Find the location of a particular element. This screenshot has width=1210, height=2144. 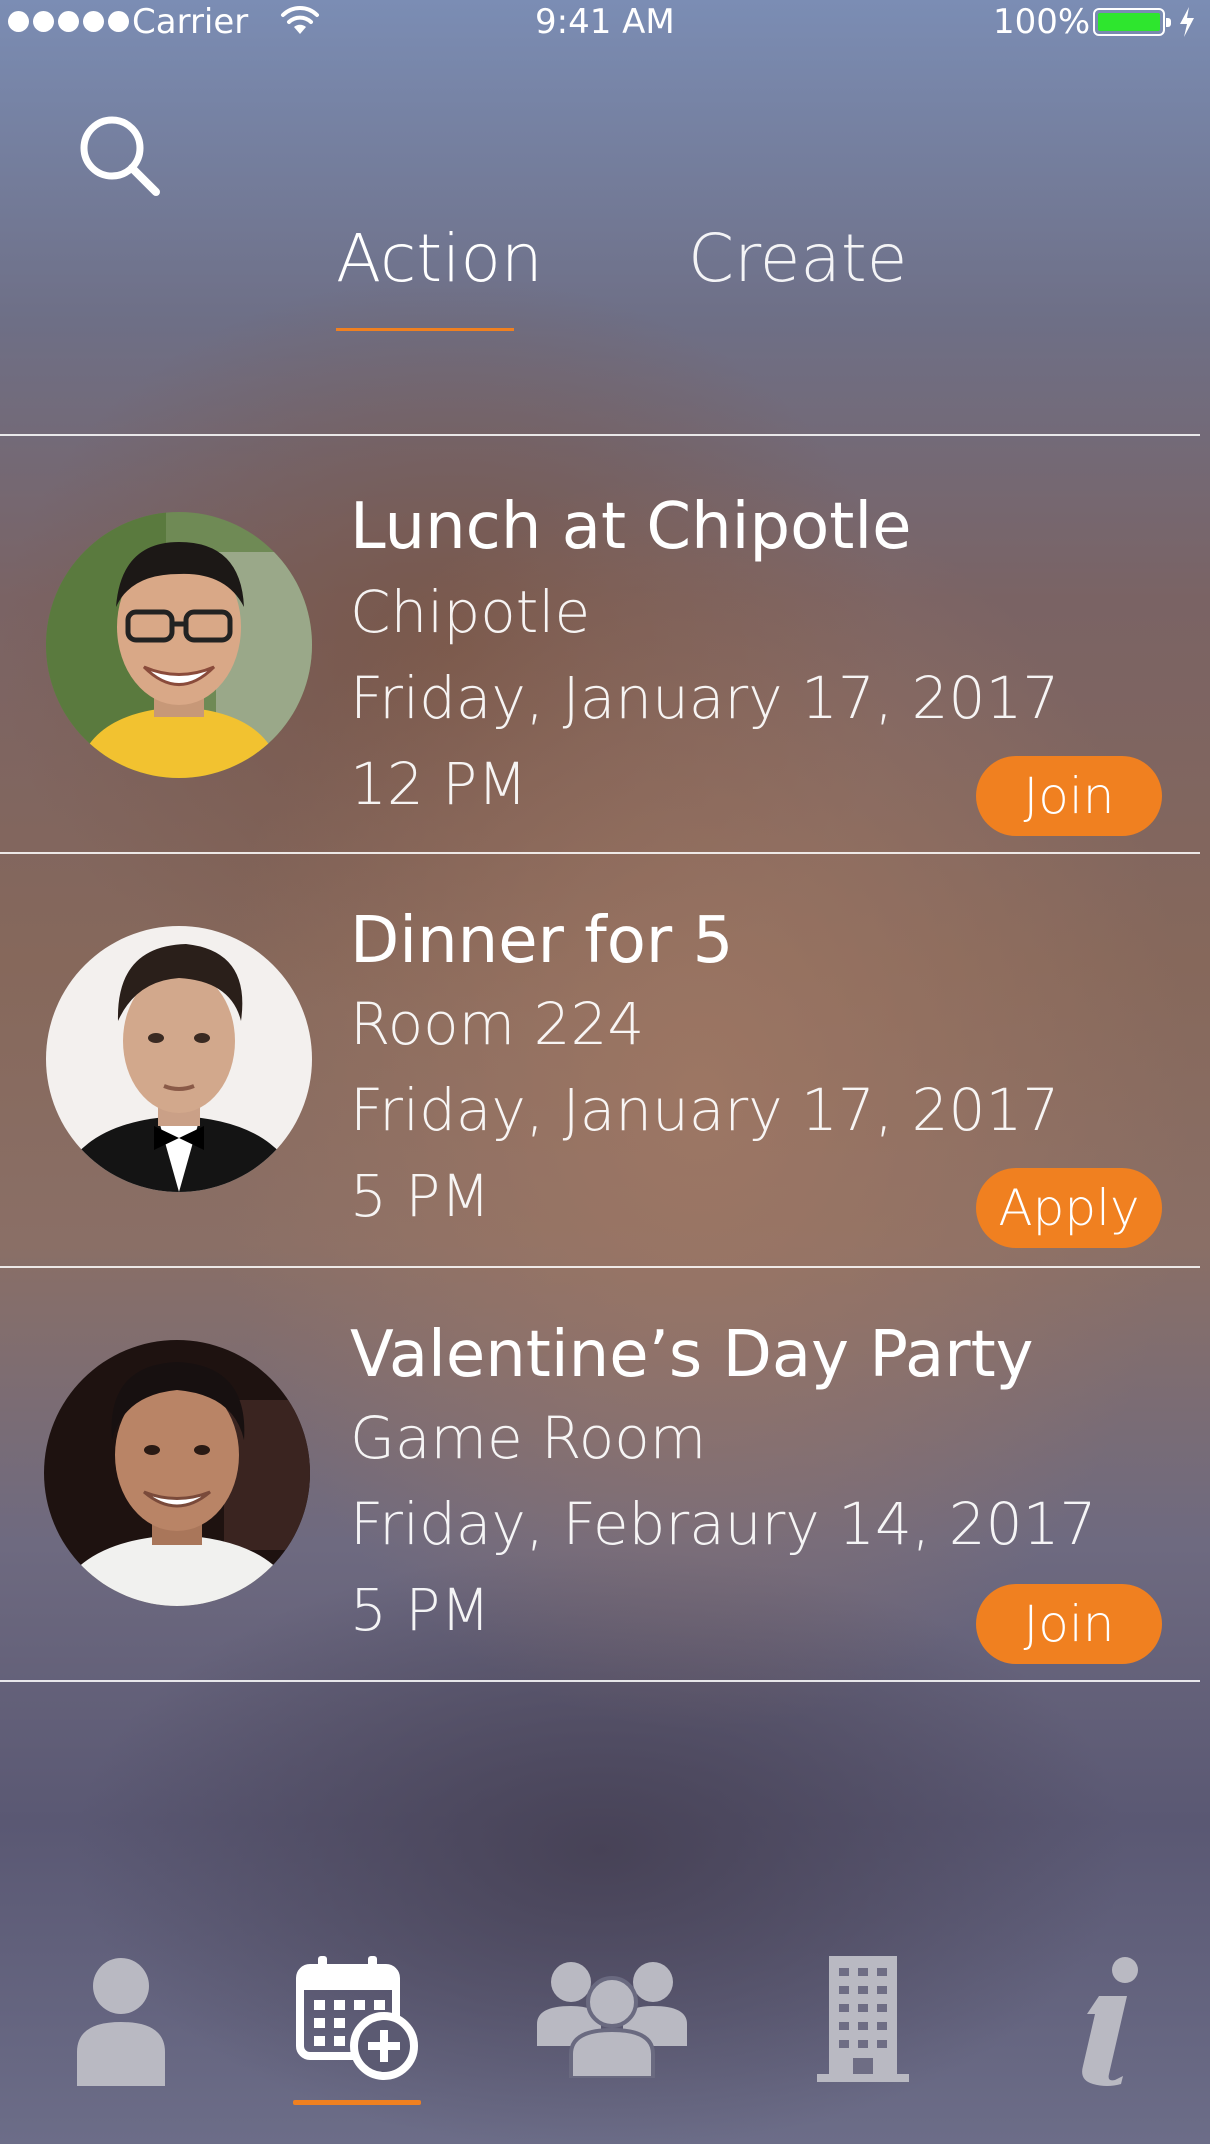

tab-buildings is located at coordinates (863, 2025).